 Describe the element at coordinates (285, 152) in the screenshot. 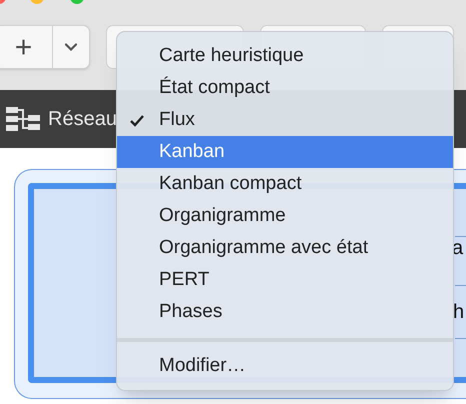

I see `menu-item: Kanban` at that location.